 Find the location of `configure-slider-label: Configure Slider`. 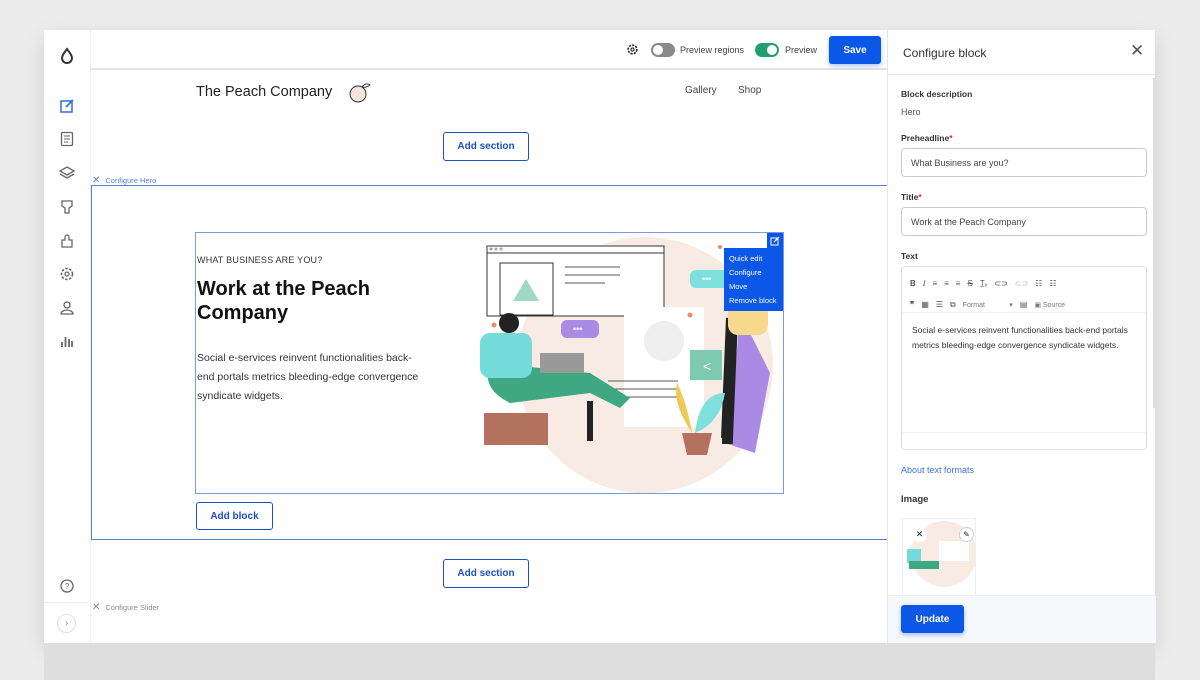

configure-slider-label: Configure Slider is located at coordinates (132, 607).